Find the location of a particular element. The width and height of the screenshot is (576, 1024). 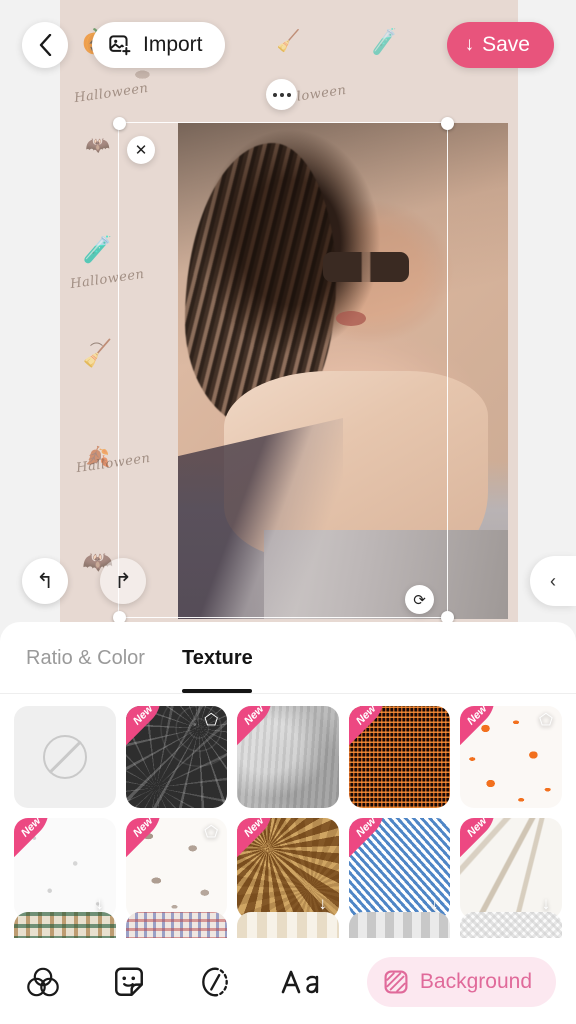

close-icon: ✕ is located at coordinates (141, 150).